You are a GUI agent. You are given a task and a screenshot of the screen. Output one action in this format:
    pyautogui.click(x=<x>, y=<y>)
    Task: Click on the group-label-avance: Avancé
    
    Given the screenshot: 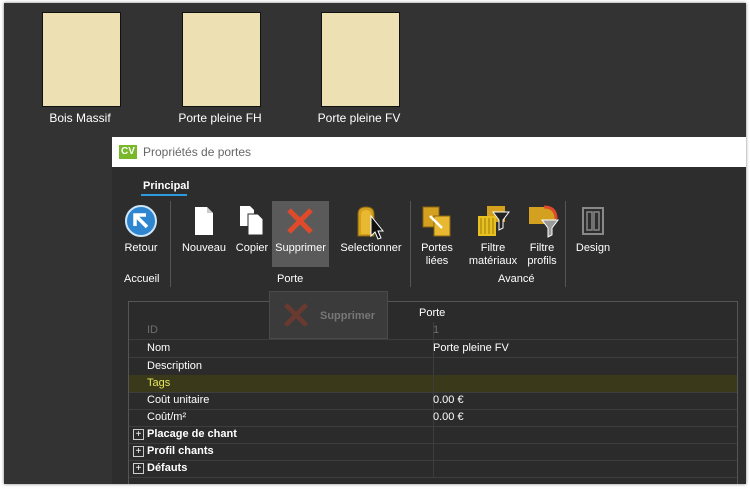 What is the action you would take?
    pyautogui.click(x=516, y=279)
    